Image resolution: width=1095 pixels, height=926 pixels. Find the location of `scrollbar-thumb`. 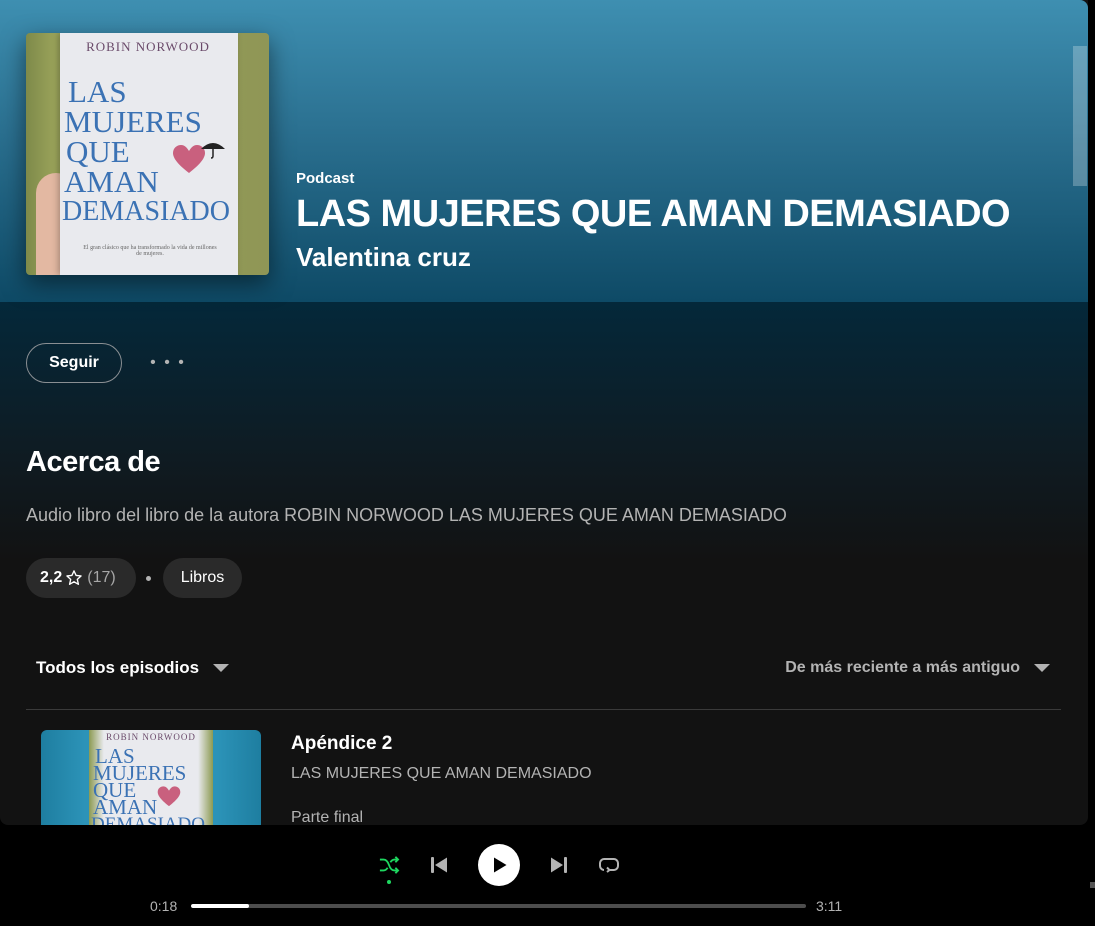

scrollbar-thumb is located at coordinates (1080, 116).